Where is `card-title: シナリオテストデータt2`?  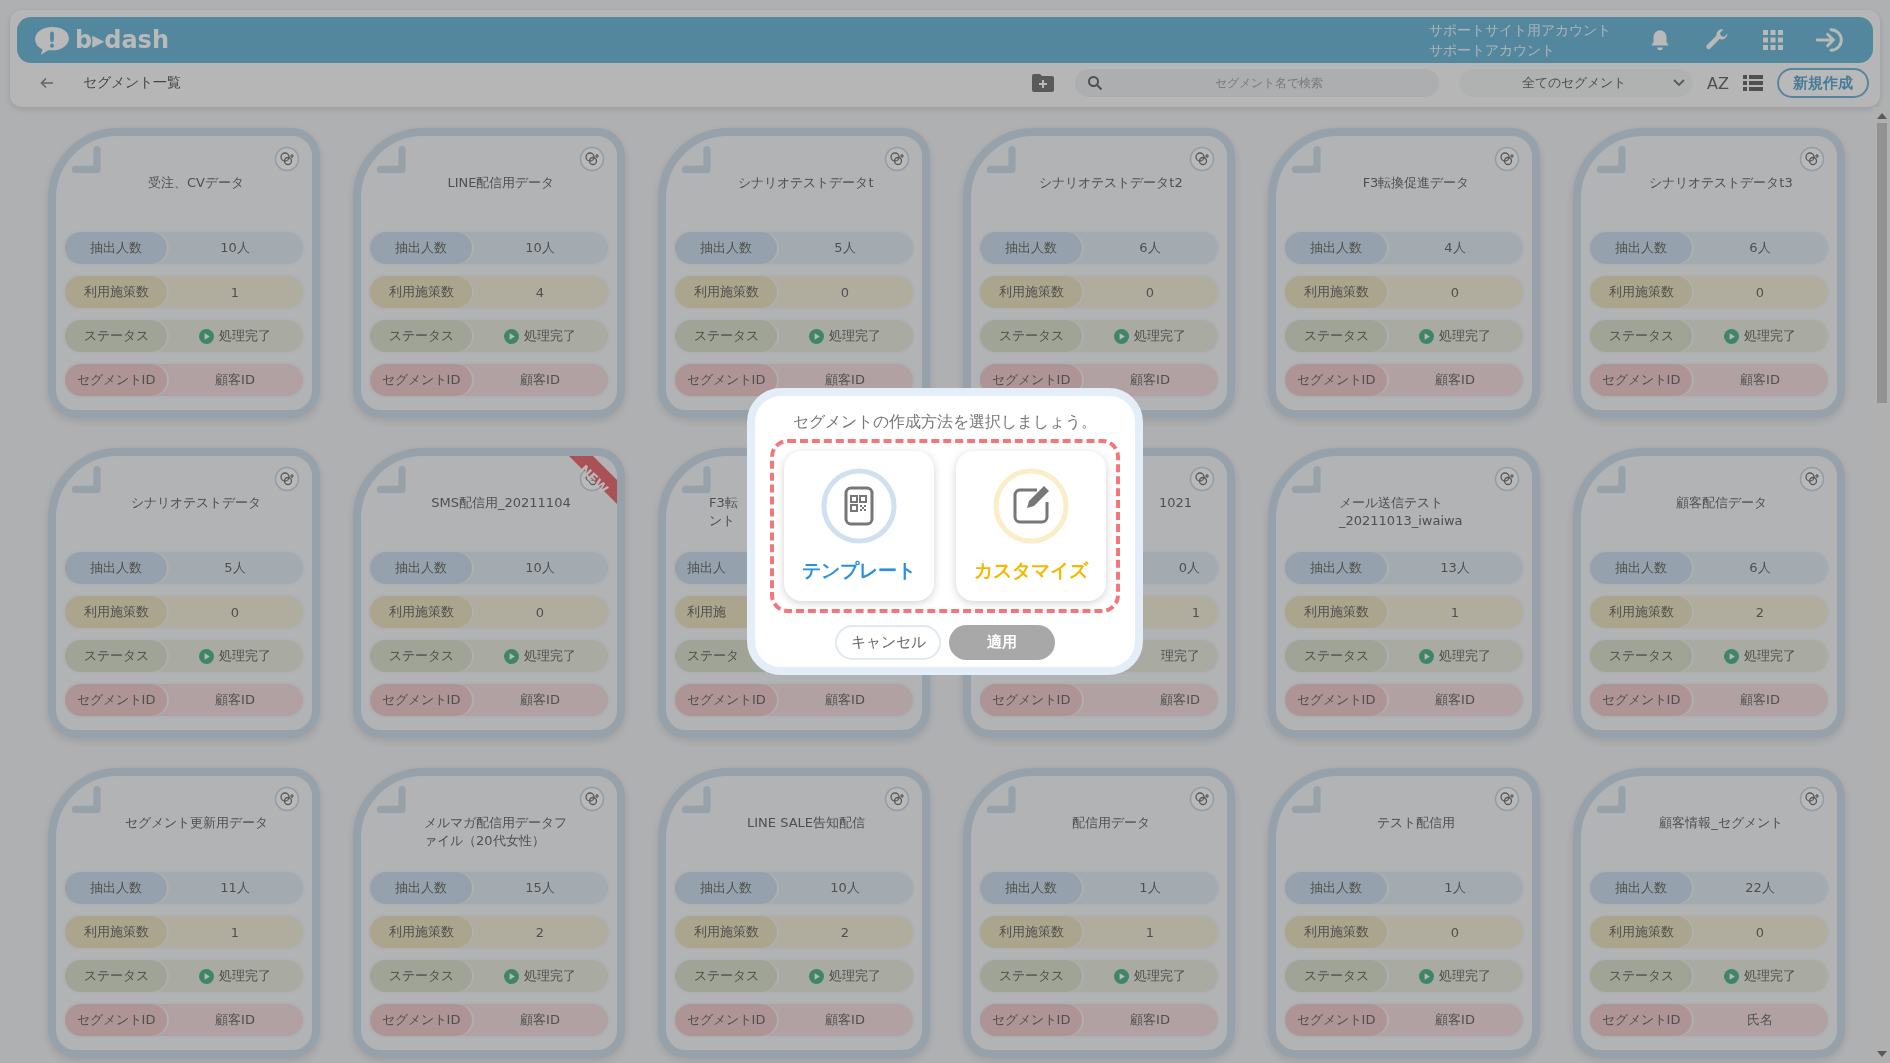
card-title: シナリオテストデータt2 is located at coordinates (1111, 183).